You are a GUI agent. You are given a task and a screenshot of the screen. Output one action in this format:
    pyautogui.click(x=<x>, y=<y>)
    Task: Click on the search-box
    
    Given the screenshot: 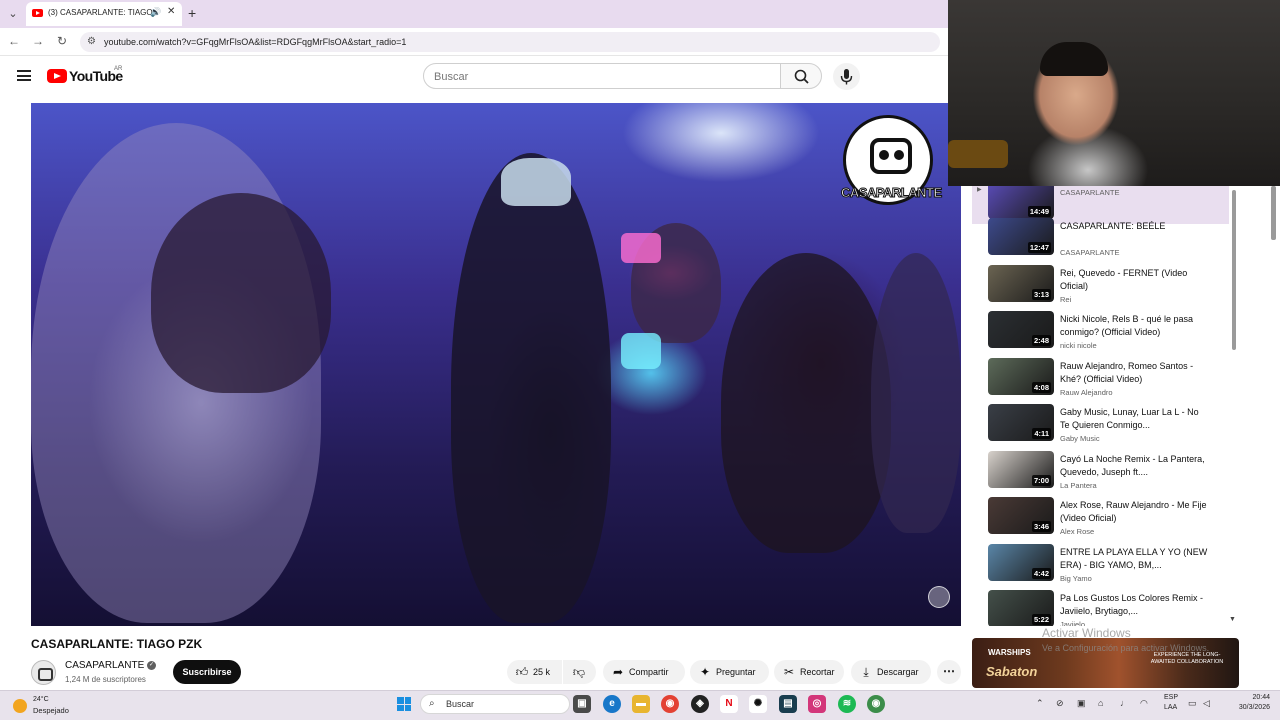 What is the action you would take?
    pyautogui.click(x=602, y=76)
    